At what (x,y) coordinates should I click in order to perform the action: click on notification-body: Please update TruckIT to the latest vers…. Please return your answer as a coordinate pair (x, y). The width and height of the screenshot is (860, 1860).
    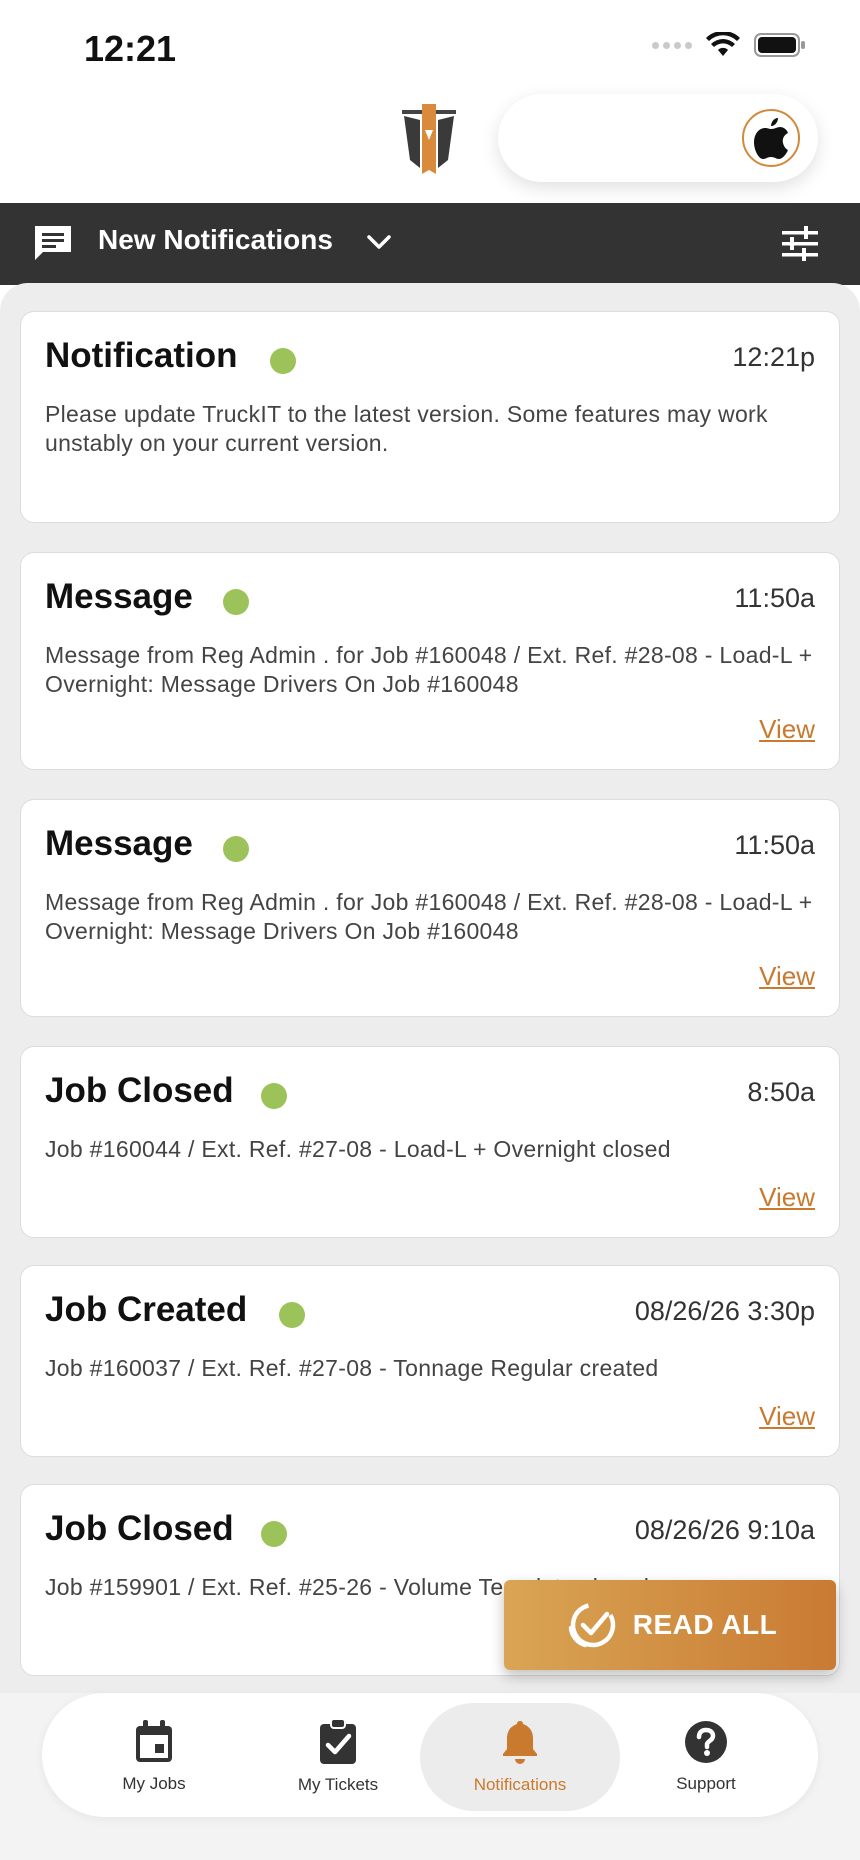
    Looking at the image, I should click on (406, 428).